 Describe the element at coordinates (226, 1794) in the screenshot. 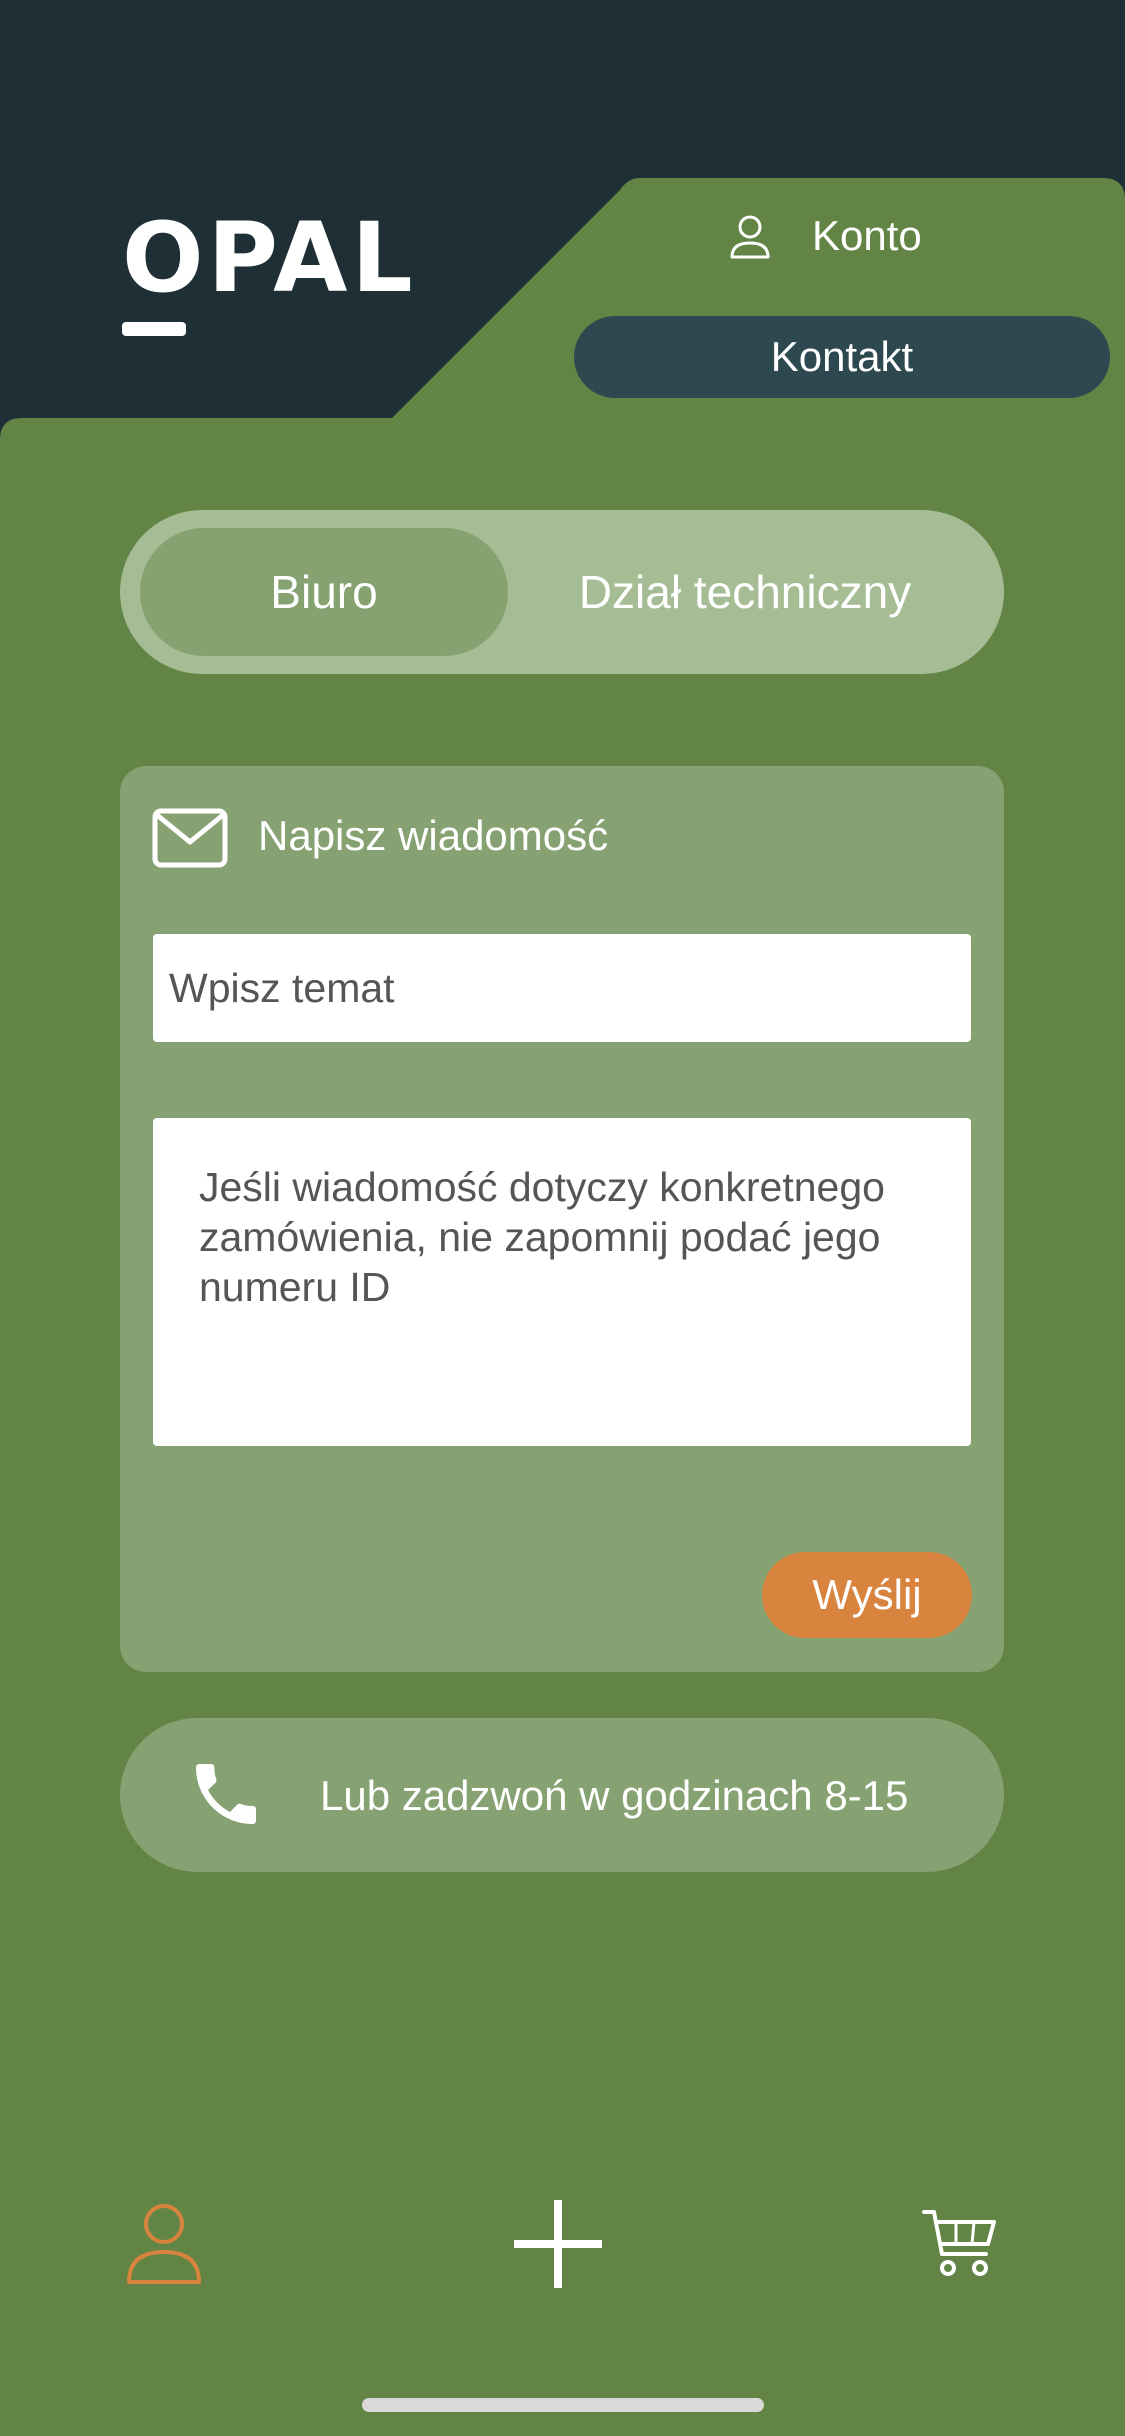

I see `phone-icon` at that location.